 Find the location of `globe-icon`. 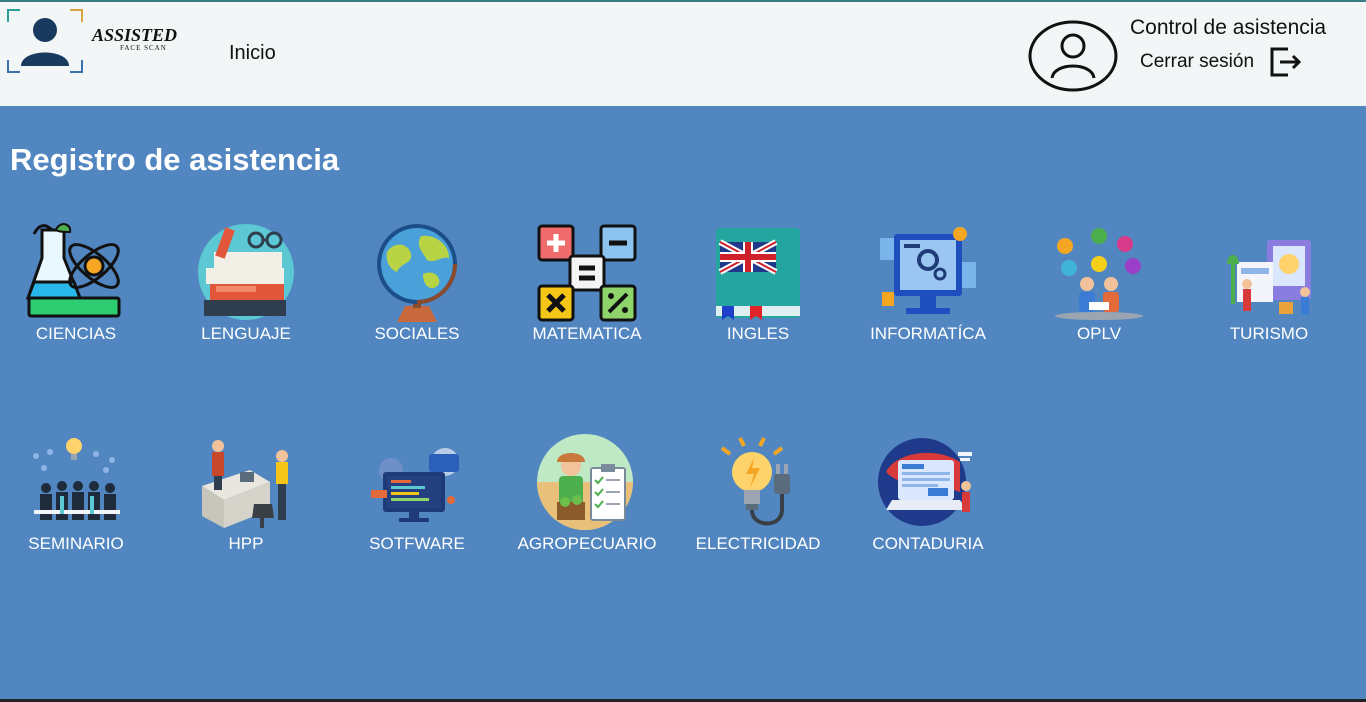

globe-icon is located at coordinates (417, 273).